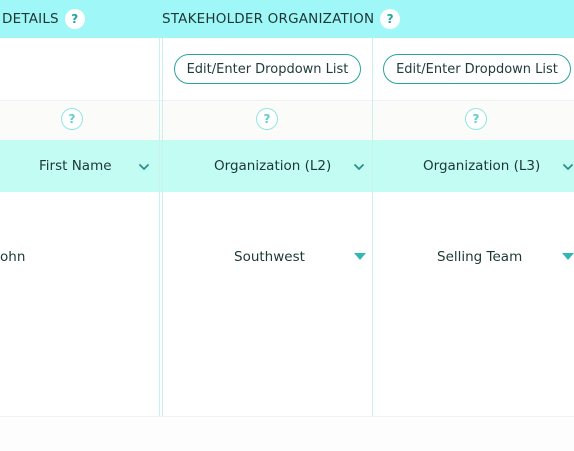 The width and height of the screenshot is (574, 451). What do you see at coordinates (287, 434) in the screenshot?
I see `next-row` at bounding box center [287, 434].